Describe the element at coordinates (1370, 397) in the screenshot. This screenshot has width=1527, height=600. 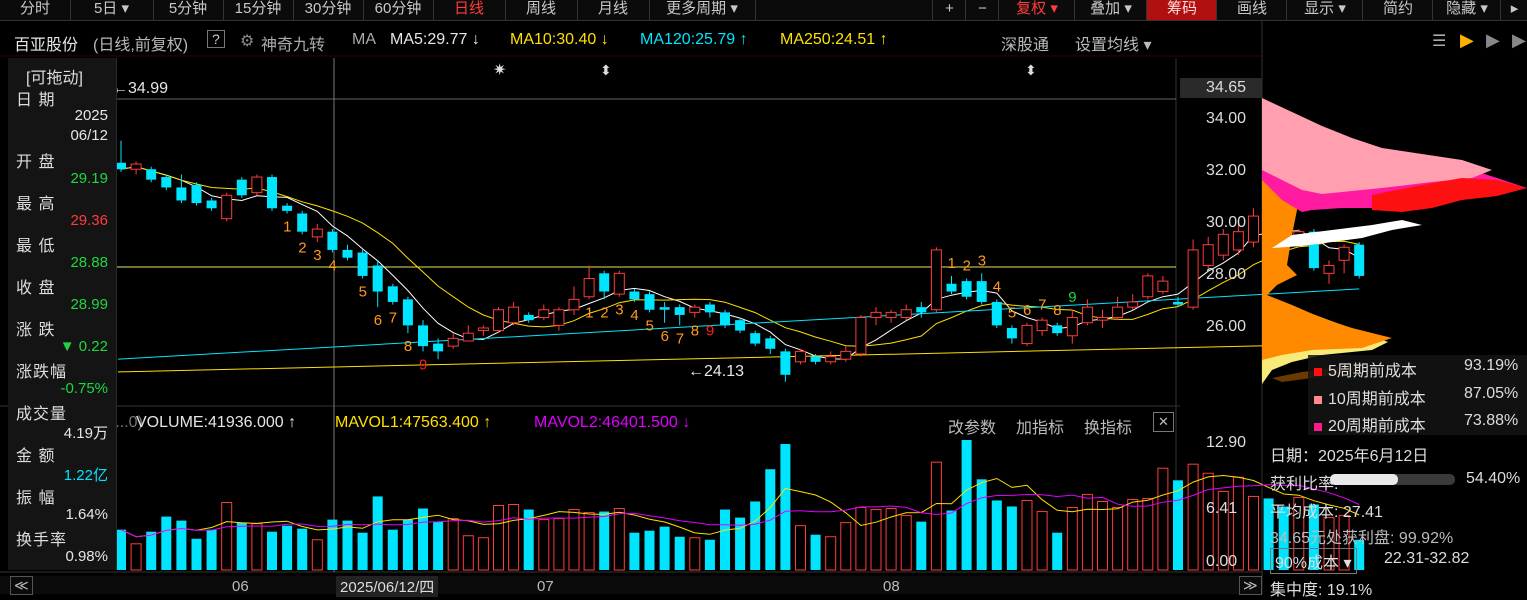
I see `legend-row-10: 10周期前成本` at that location.